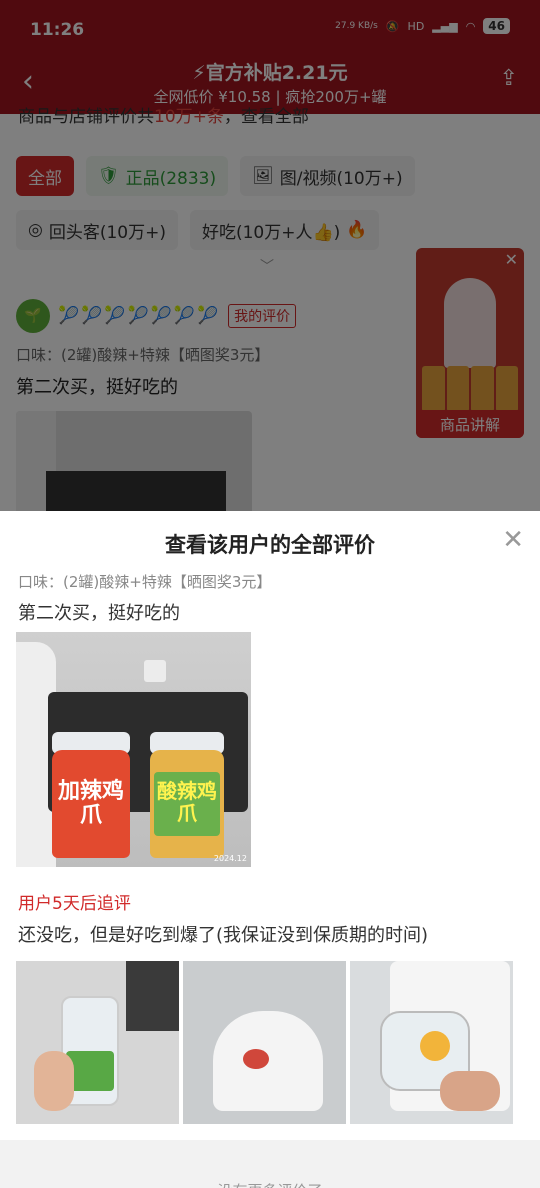 The height and width of the screenshot is (1188, 540). What do you see at coordinates (145, 582) in the screenshot?
I see `review-spec: 口味：(2罐)酸辣+特辣【晒图奖3元】` at bounding box center [145, 582].